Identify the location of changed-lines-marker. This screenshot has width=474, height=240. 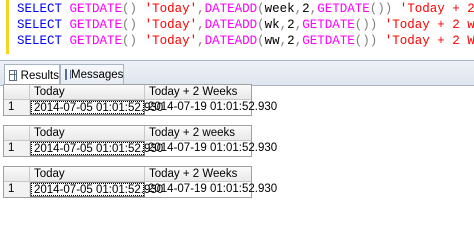
(7, 27).